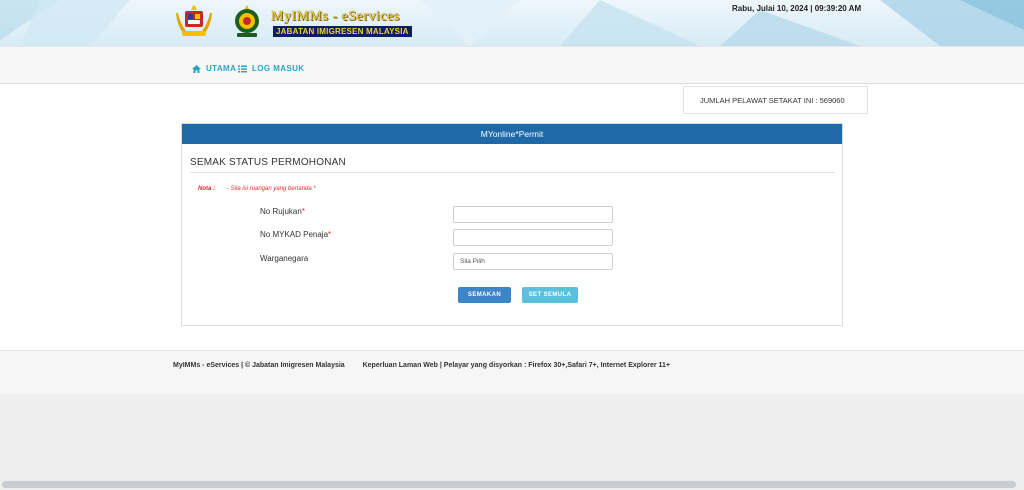 The width and height of the screenshot is (1024, 490). I want to click on list-icon, so click(242, 68).